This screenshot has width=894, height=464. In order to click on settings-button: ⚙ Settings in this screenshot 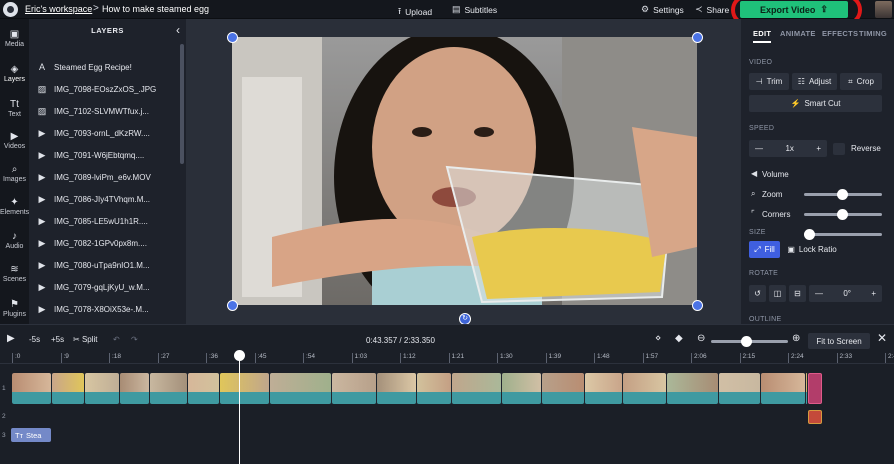, I will do `click(662, 9)`.